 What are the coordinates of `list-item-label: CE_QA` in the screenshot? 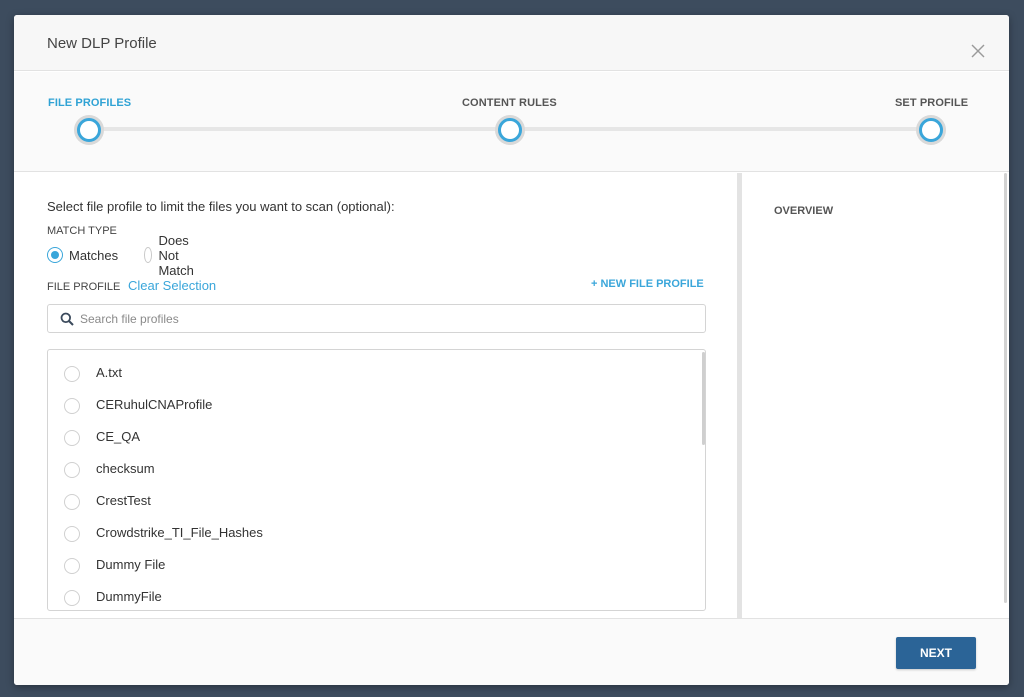 It's located at (118, 436).